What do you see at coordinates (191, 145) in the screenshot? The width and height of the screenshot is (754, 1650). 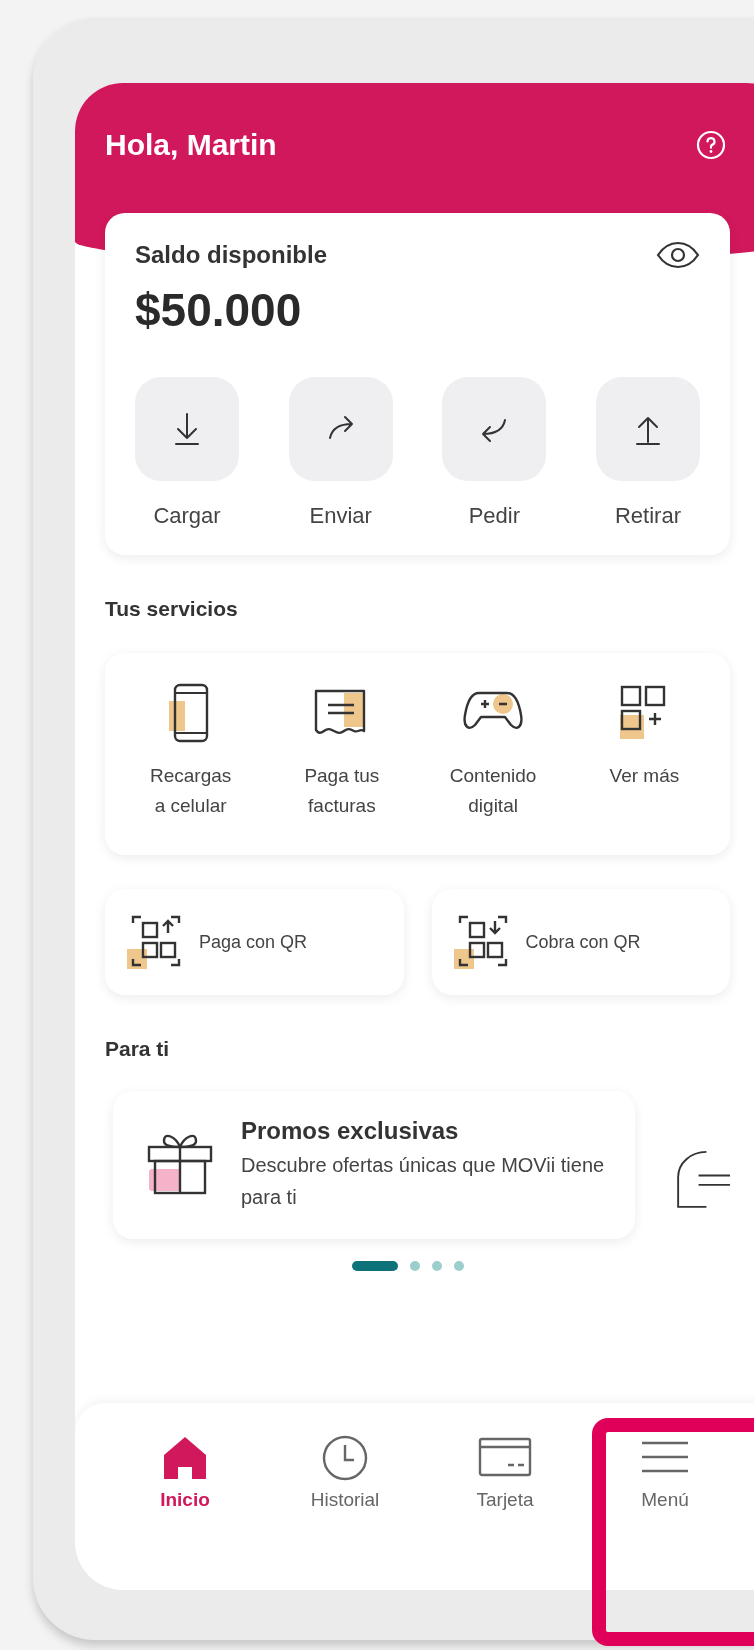 I see `greeting-title: Hola, Martin` at bounding box center [191, 145].